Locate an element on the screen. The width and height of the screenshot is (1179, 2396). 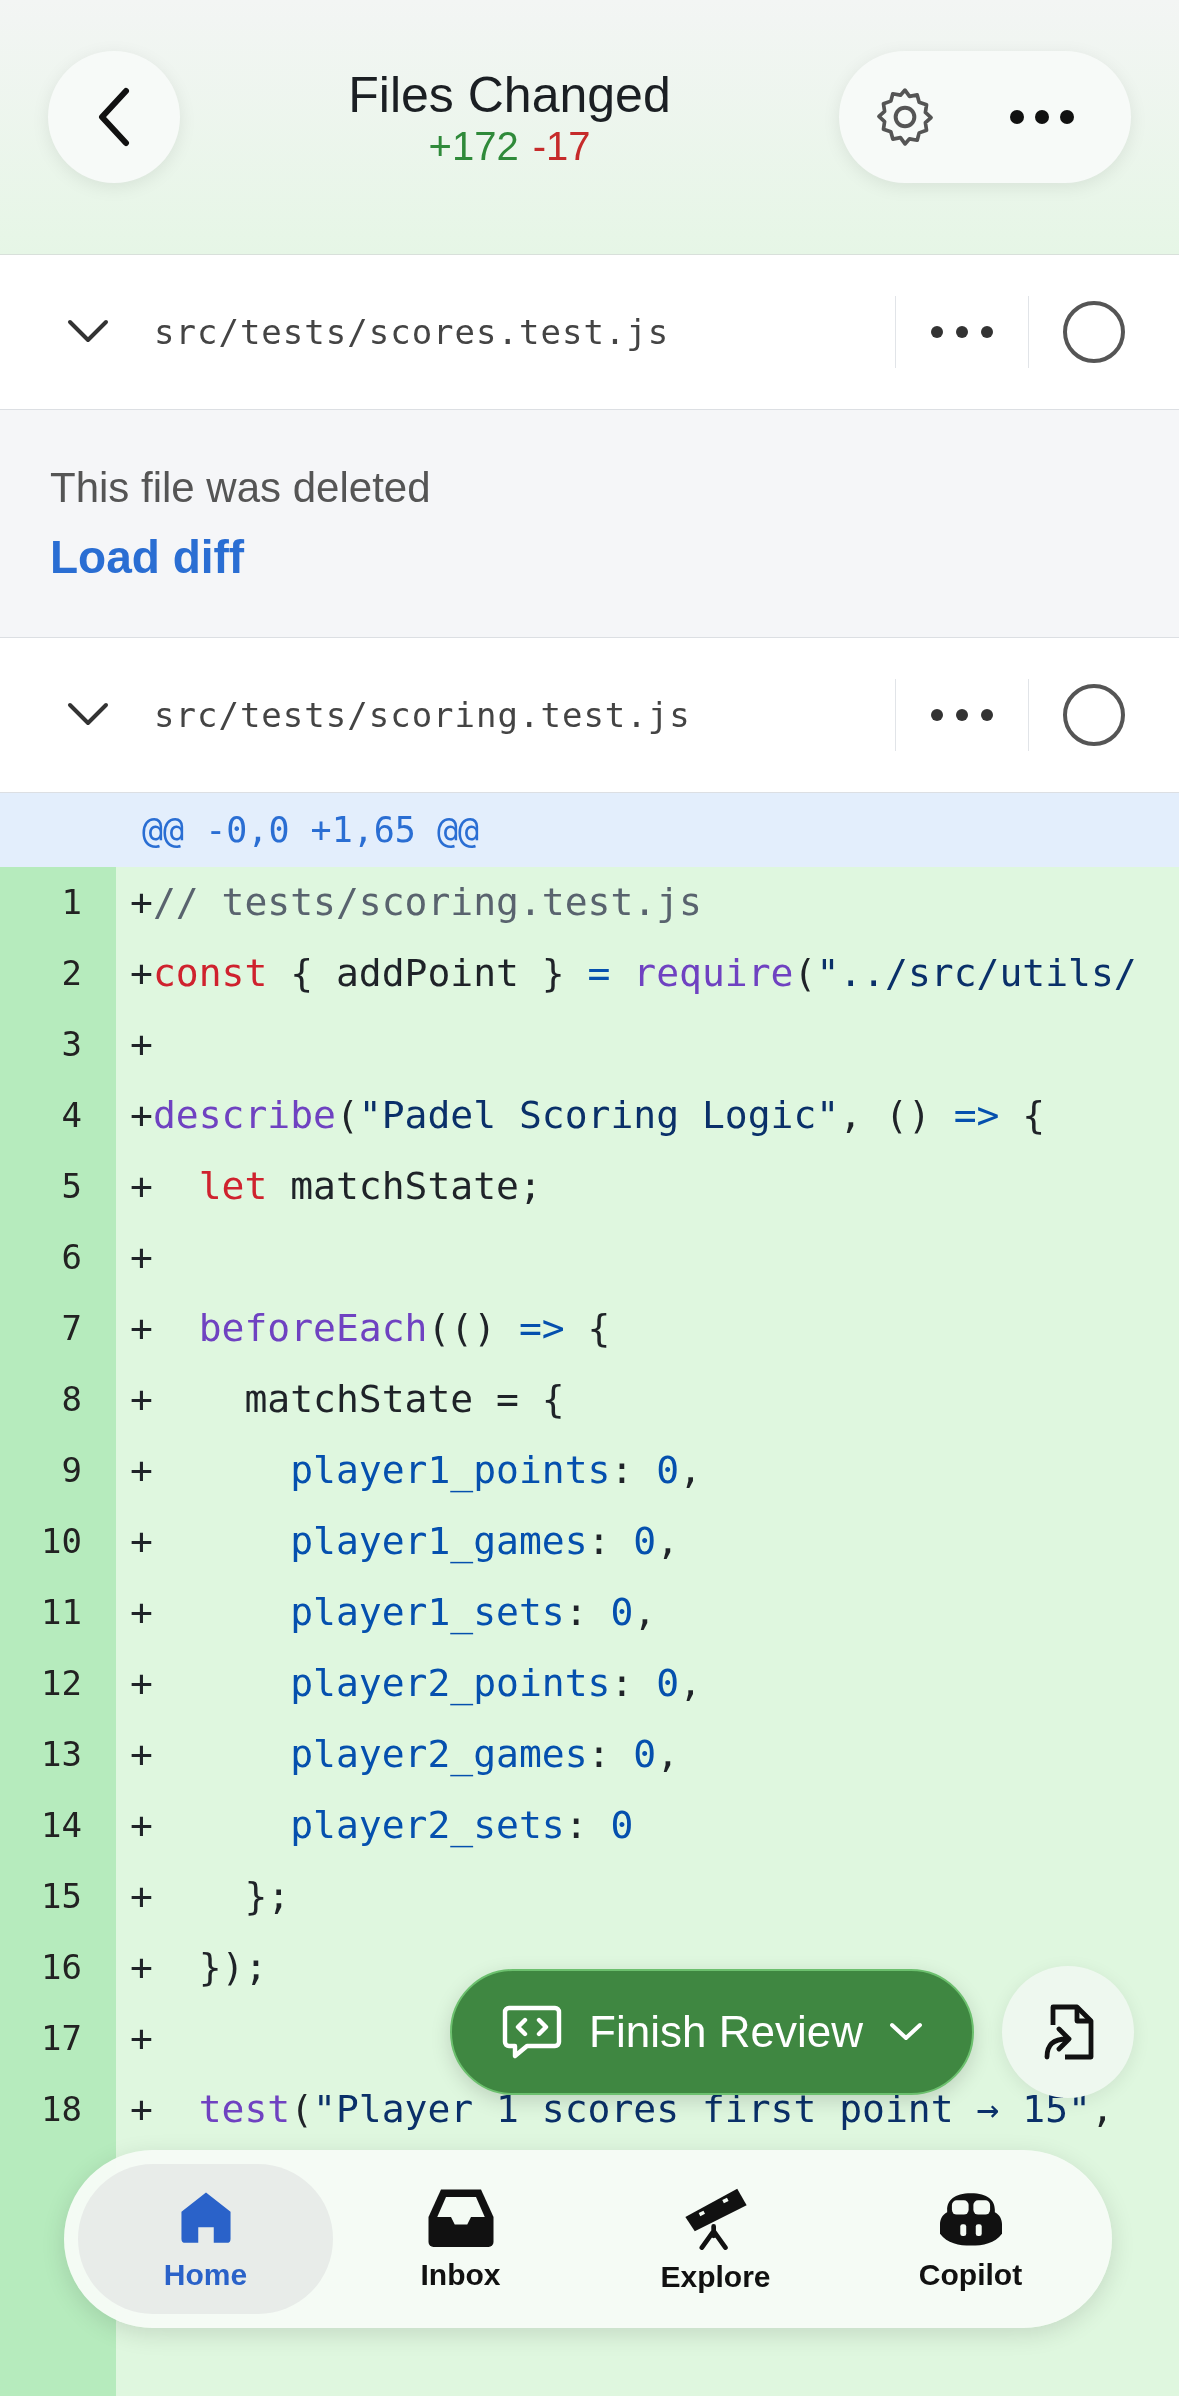
file-header: src/tests/scores.test.js is located at coordinates (589, 332).